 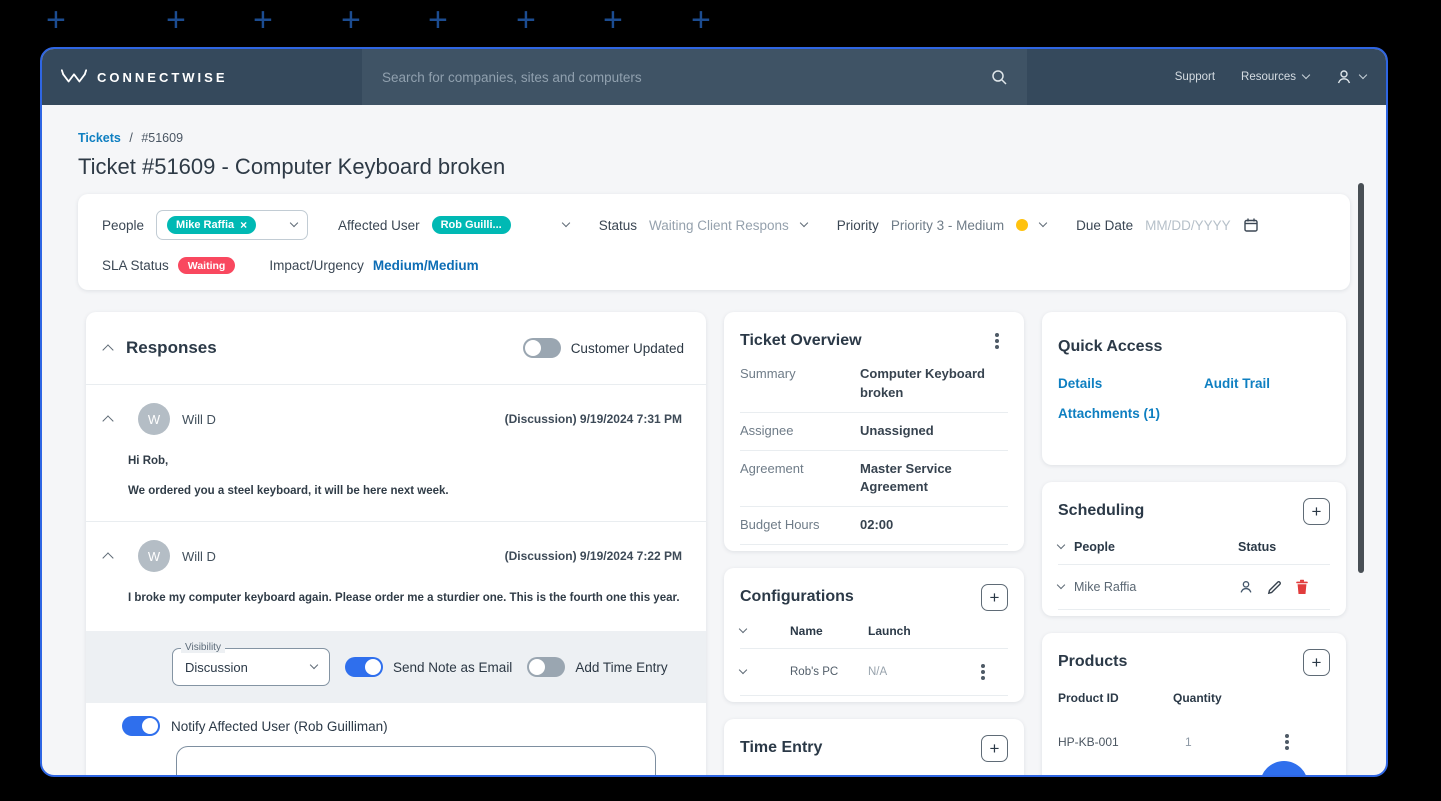 What do you see at coordinates (1088, 742) in the screenshot?
I see `product-id: HP-KB-001` at bounding box center [1088, 742].